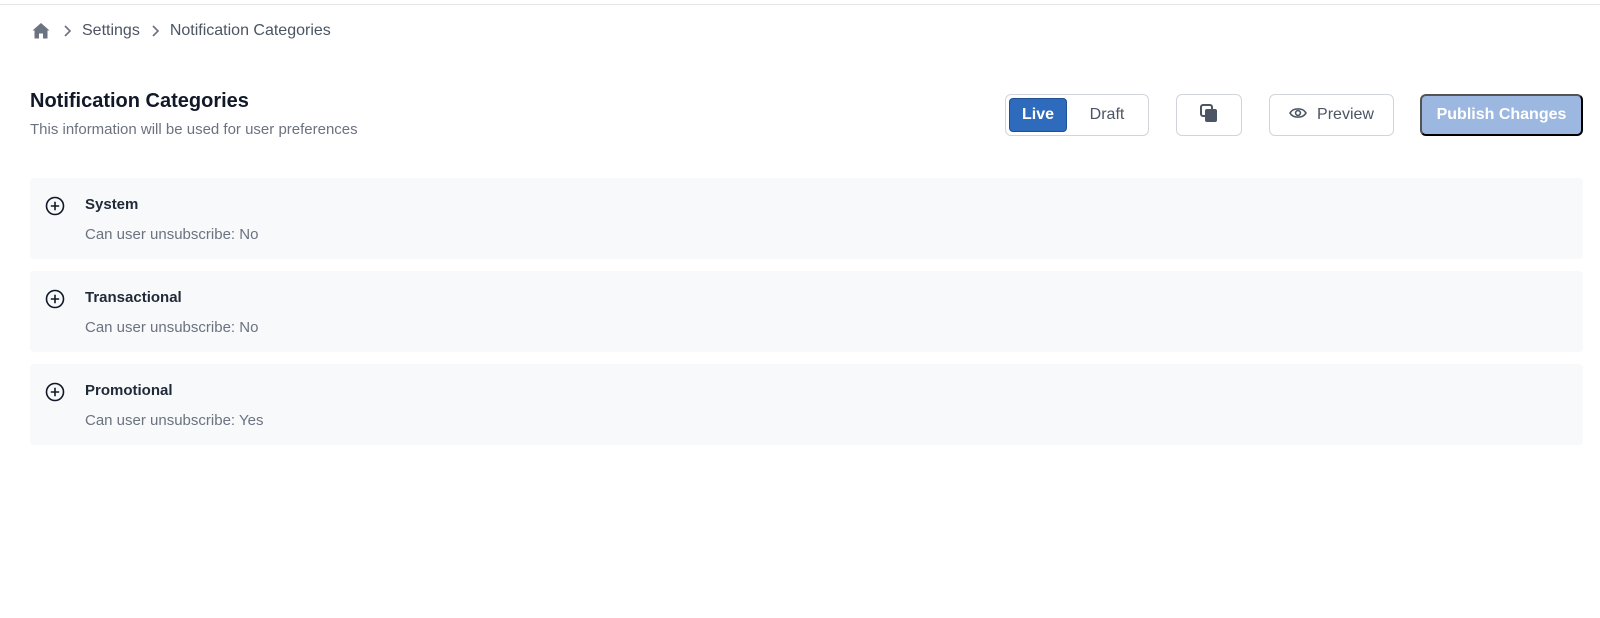 The image size is (1600, 618). Describe the element at coordinates (41, 31) in the screenshot. I see `home-icon` at that location.